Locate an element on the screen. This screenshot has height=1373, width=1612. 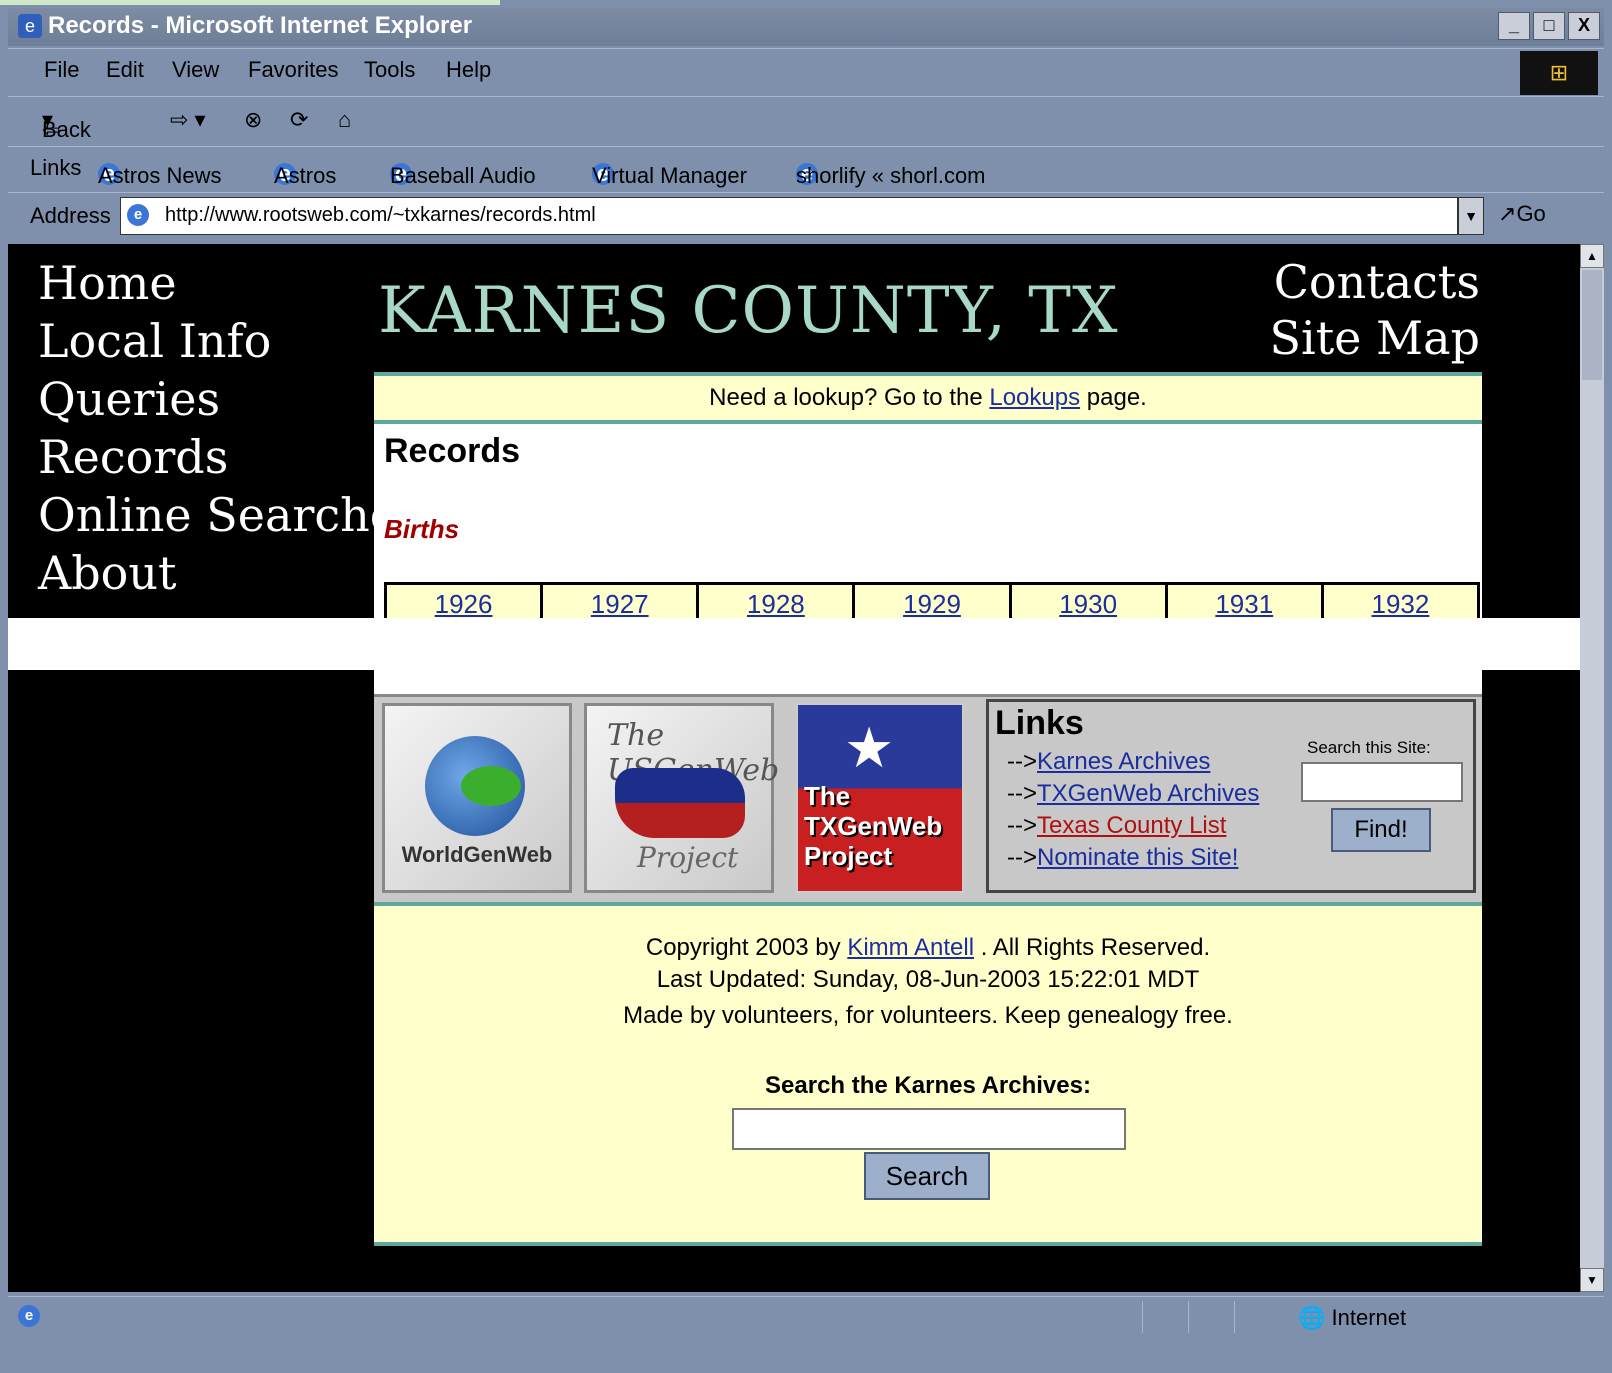
page-icon: e is located at coordinates (138, 215).